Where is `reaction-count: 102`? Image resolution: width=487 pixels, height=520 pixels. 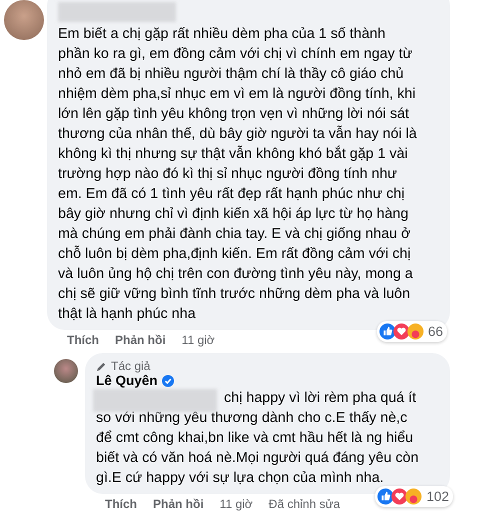
reaction-count: 102 is located at coordinates (437, 496).